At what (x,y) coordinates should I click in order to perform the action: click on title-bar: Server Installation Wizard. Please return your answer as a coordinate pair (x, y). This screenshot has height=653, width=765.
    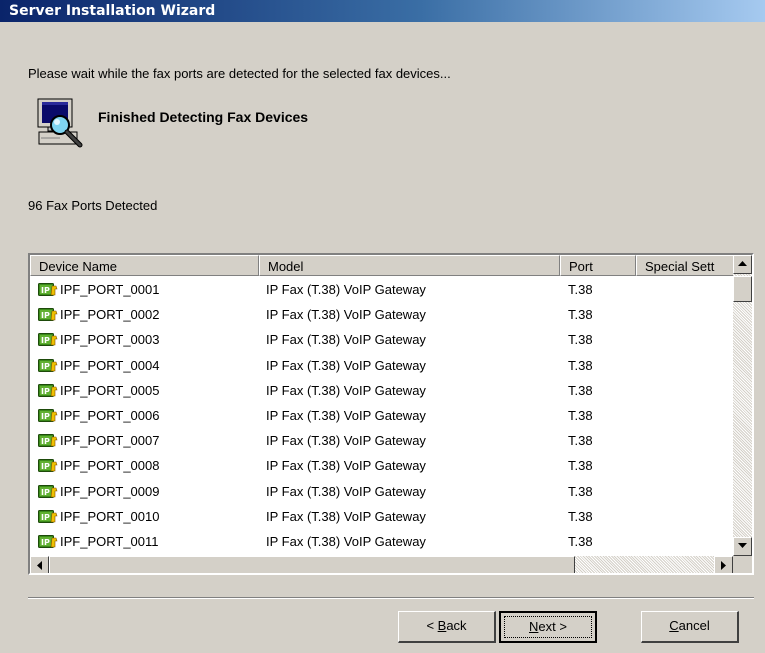
    Looking at the image, I should click on (382, 11).